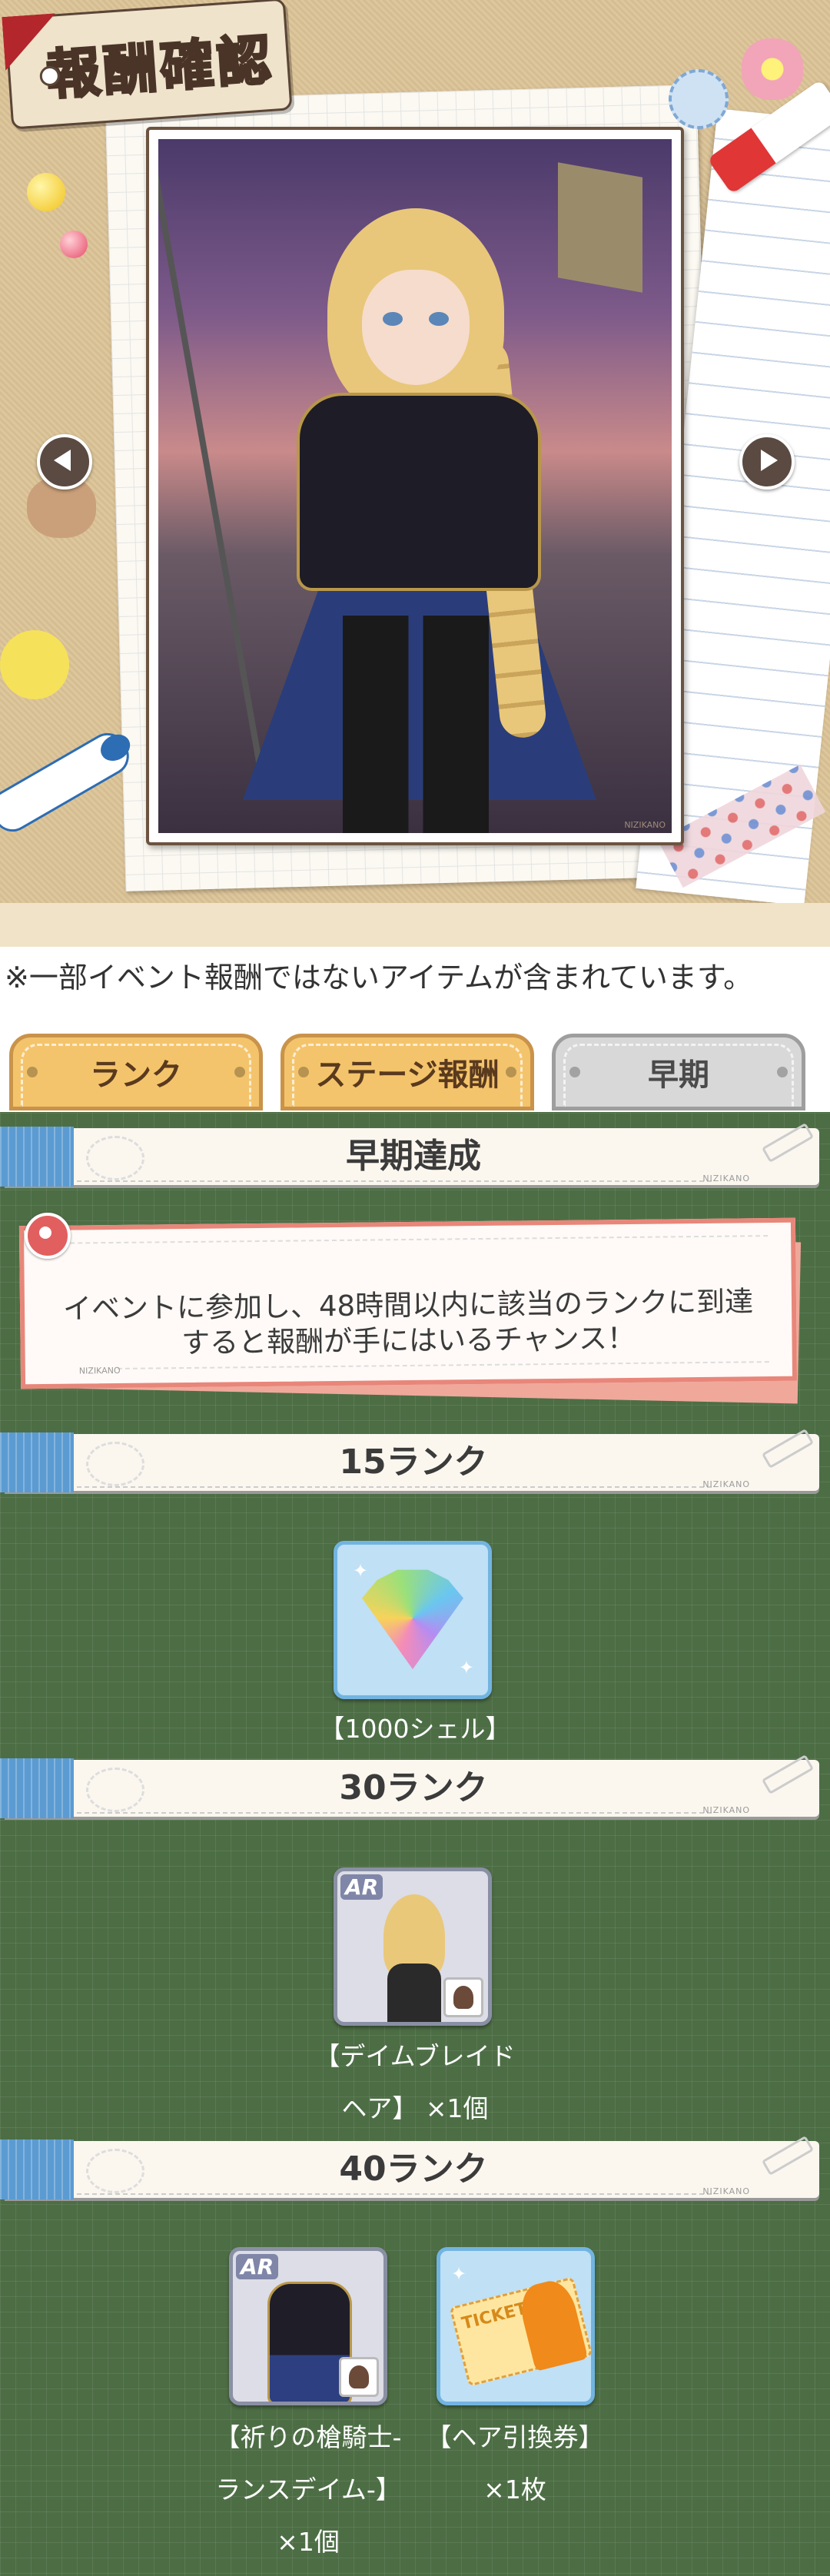 This screenshot has height=2576, width=830. I want to click on caption-line: ×1個, so click(308, 2542).